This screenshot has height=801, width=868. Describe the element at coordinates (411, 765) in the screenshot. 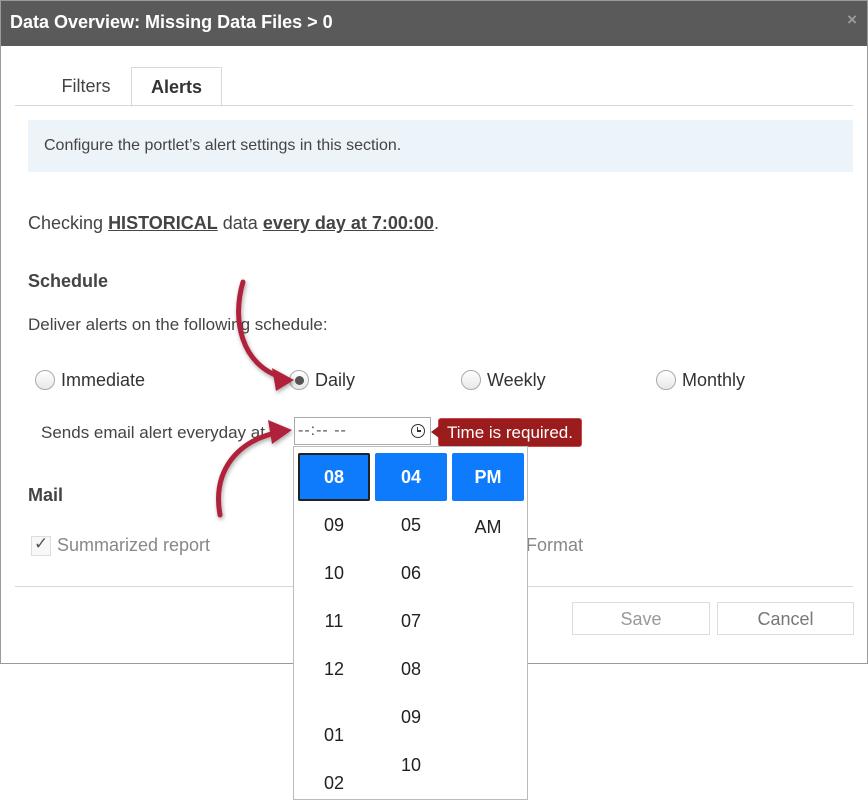

I see `minute-option: 10` at that location.